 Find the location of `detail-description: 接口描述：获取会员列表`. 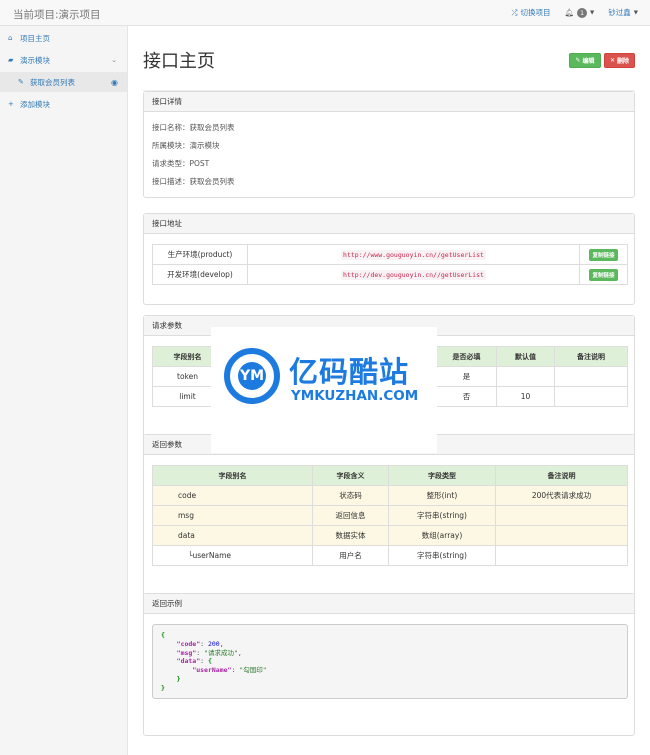

detail-description: 接口描述：获取会员列表 is located at coordinates (193, 181).